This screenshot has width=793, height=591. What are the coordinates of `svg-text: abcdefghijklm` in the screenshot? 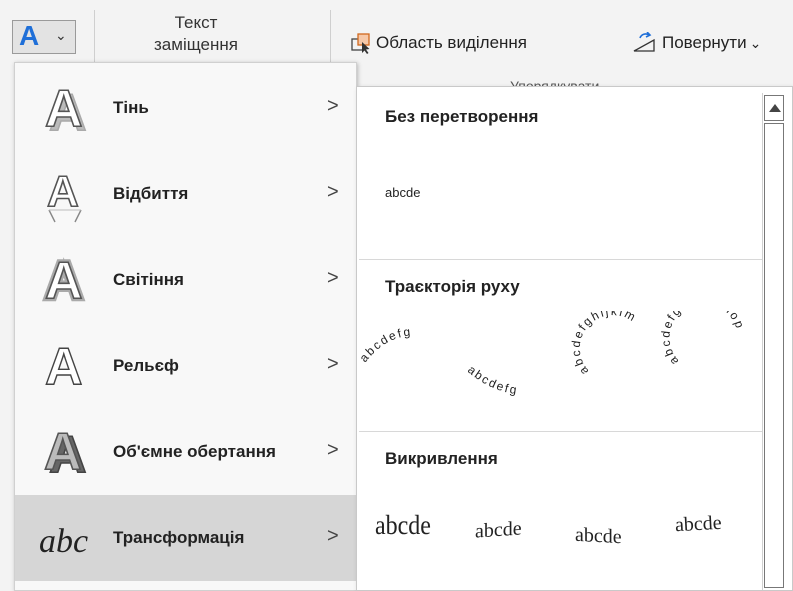 It's located at (604, 344).